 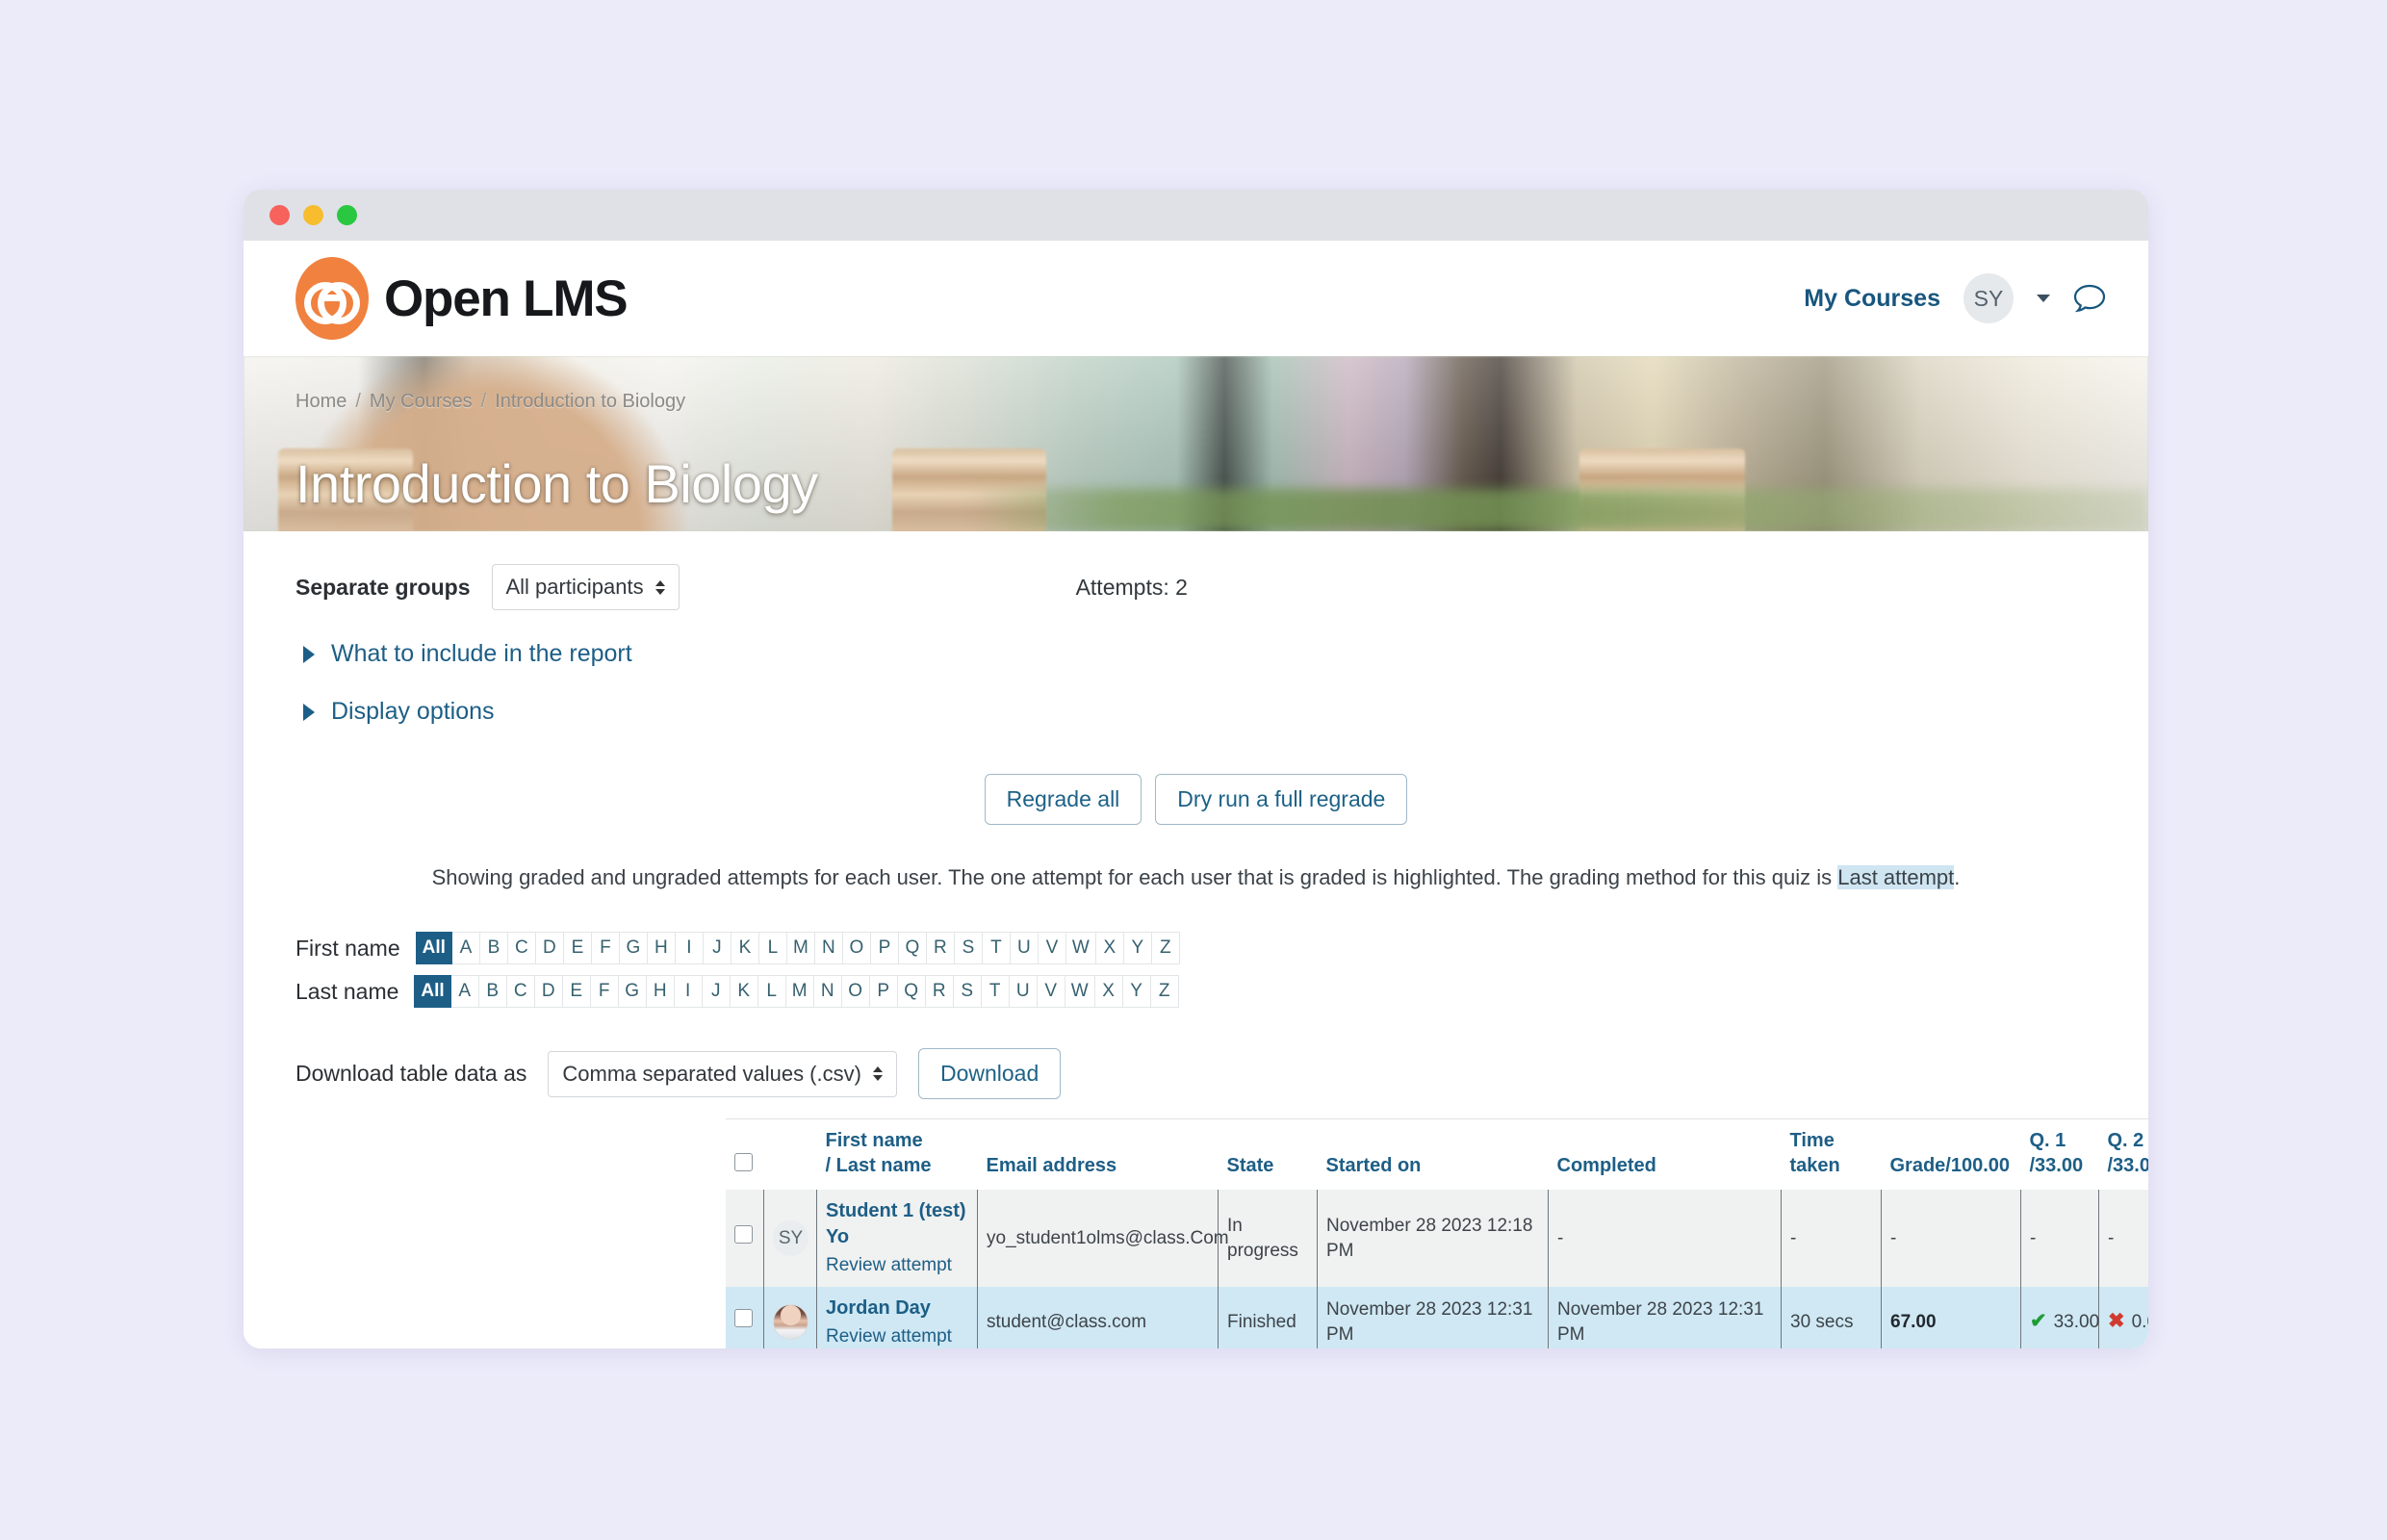 What do you see at coordinates (1051, 991) in the screenshot?
I see `last-name-initial-v: V` at bounding box center [1051, 991].